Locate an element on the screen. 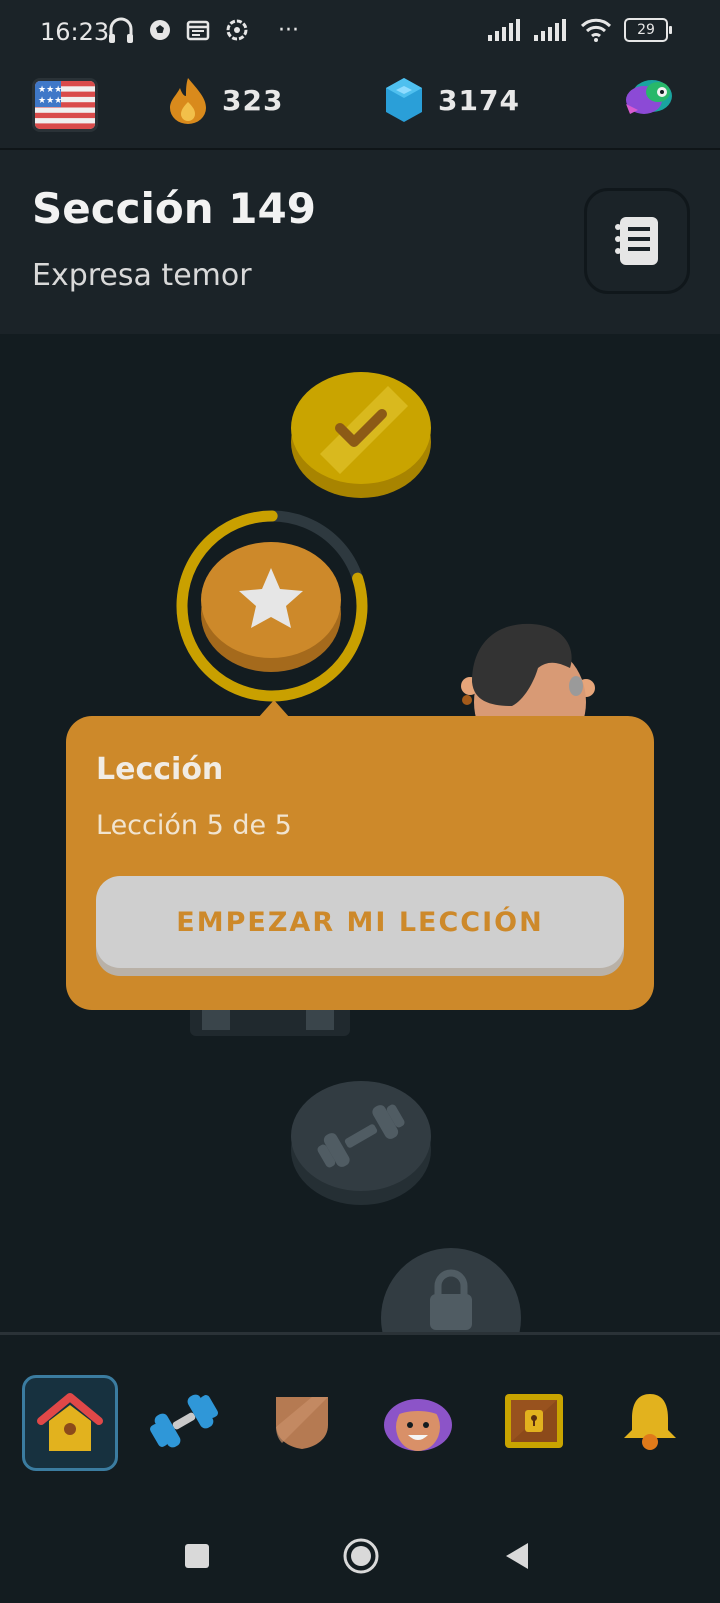 This screenshot has height=1603, width=720. battery-indicator: 29 is located at coordinates (648, 30).